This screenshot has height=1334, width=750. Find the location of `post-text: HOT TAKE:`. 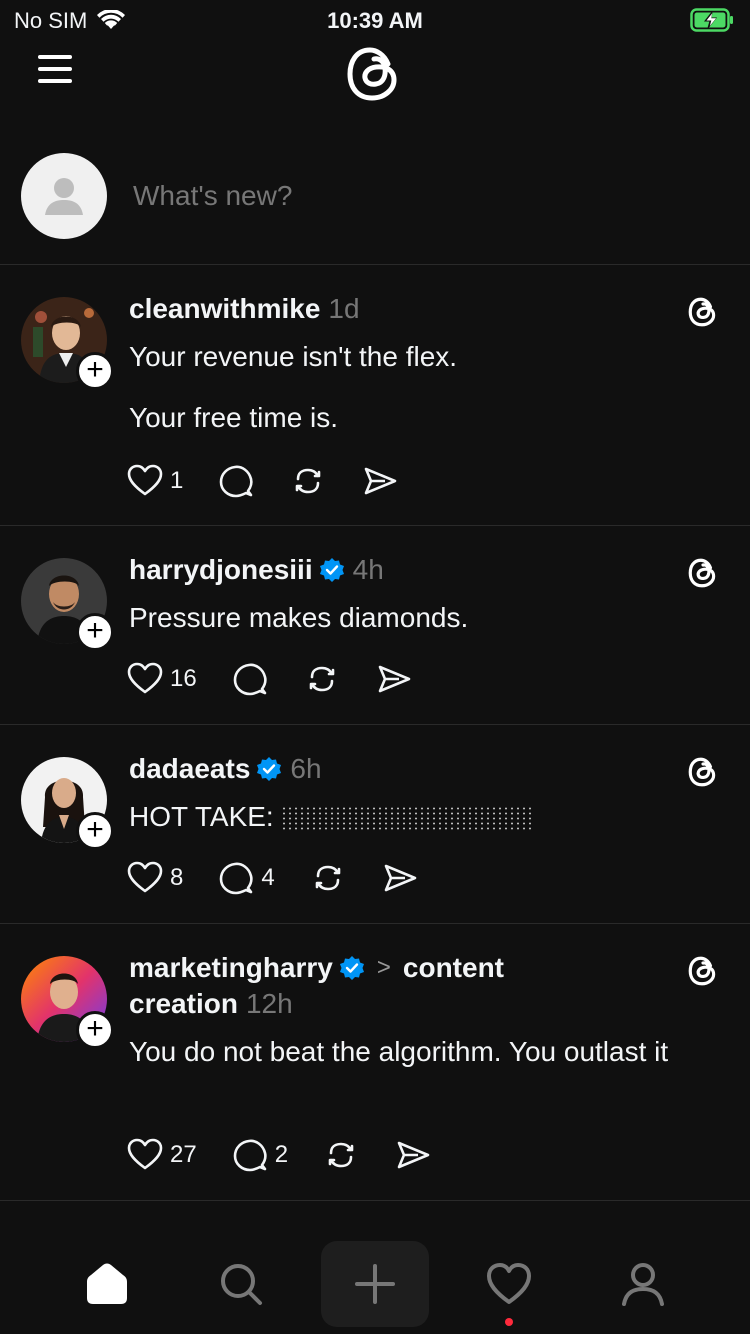

post-text: HOT TAKE: is located at coordinates (419, 817).